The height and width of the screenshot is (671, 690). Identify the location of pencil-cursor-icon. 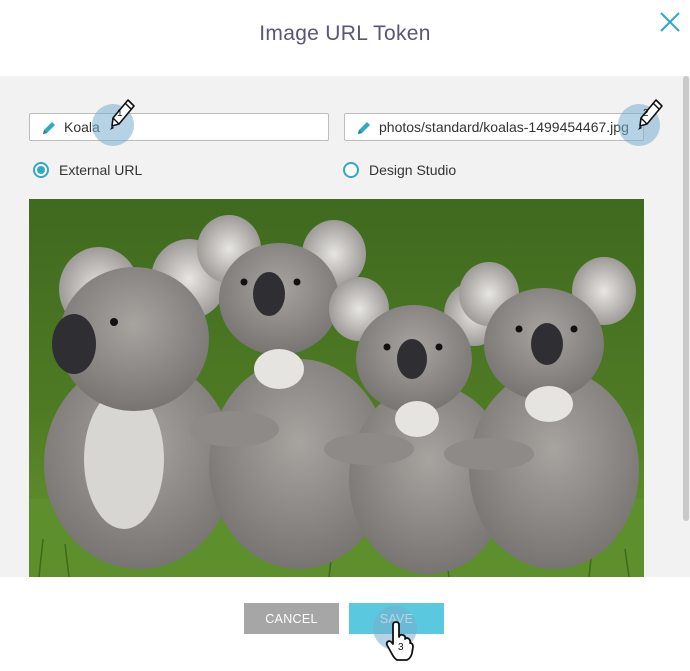
(650, 114).